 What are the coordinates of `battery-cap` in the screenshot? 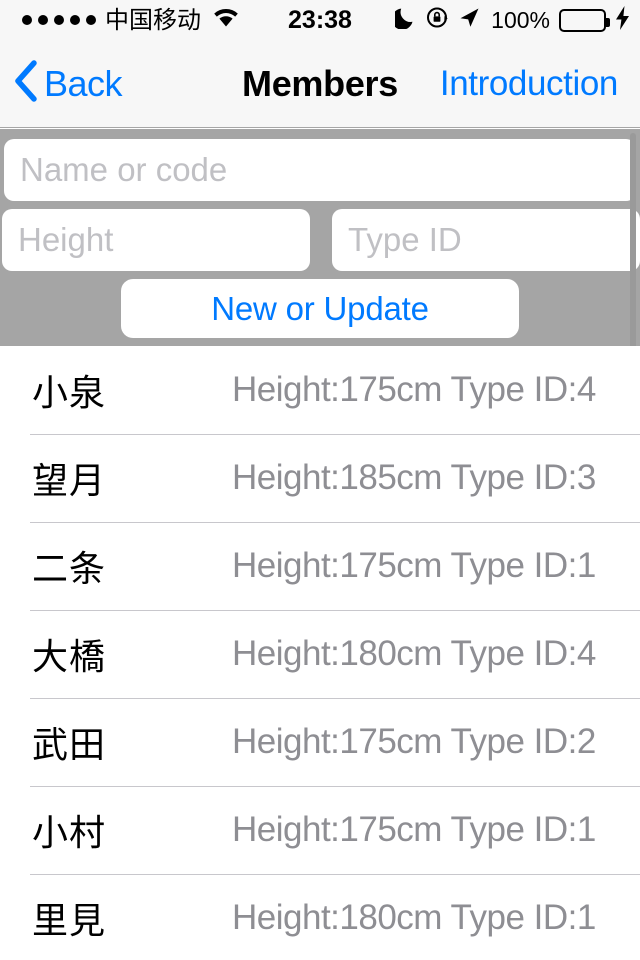 It's located at (608, 22).